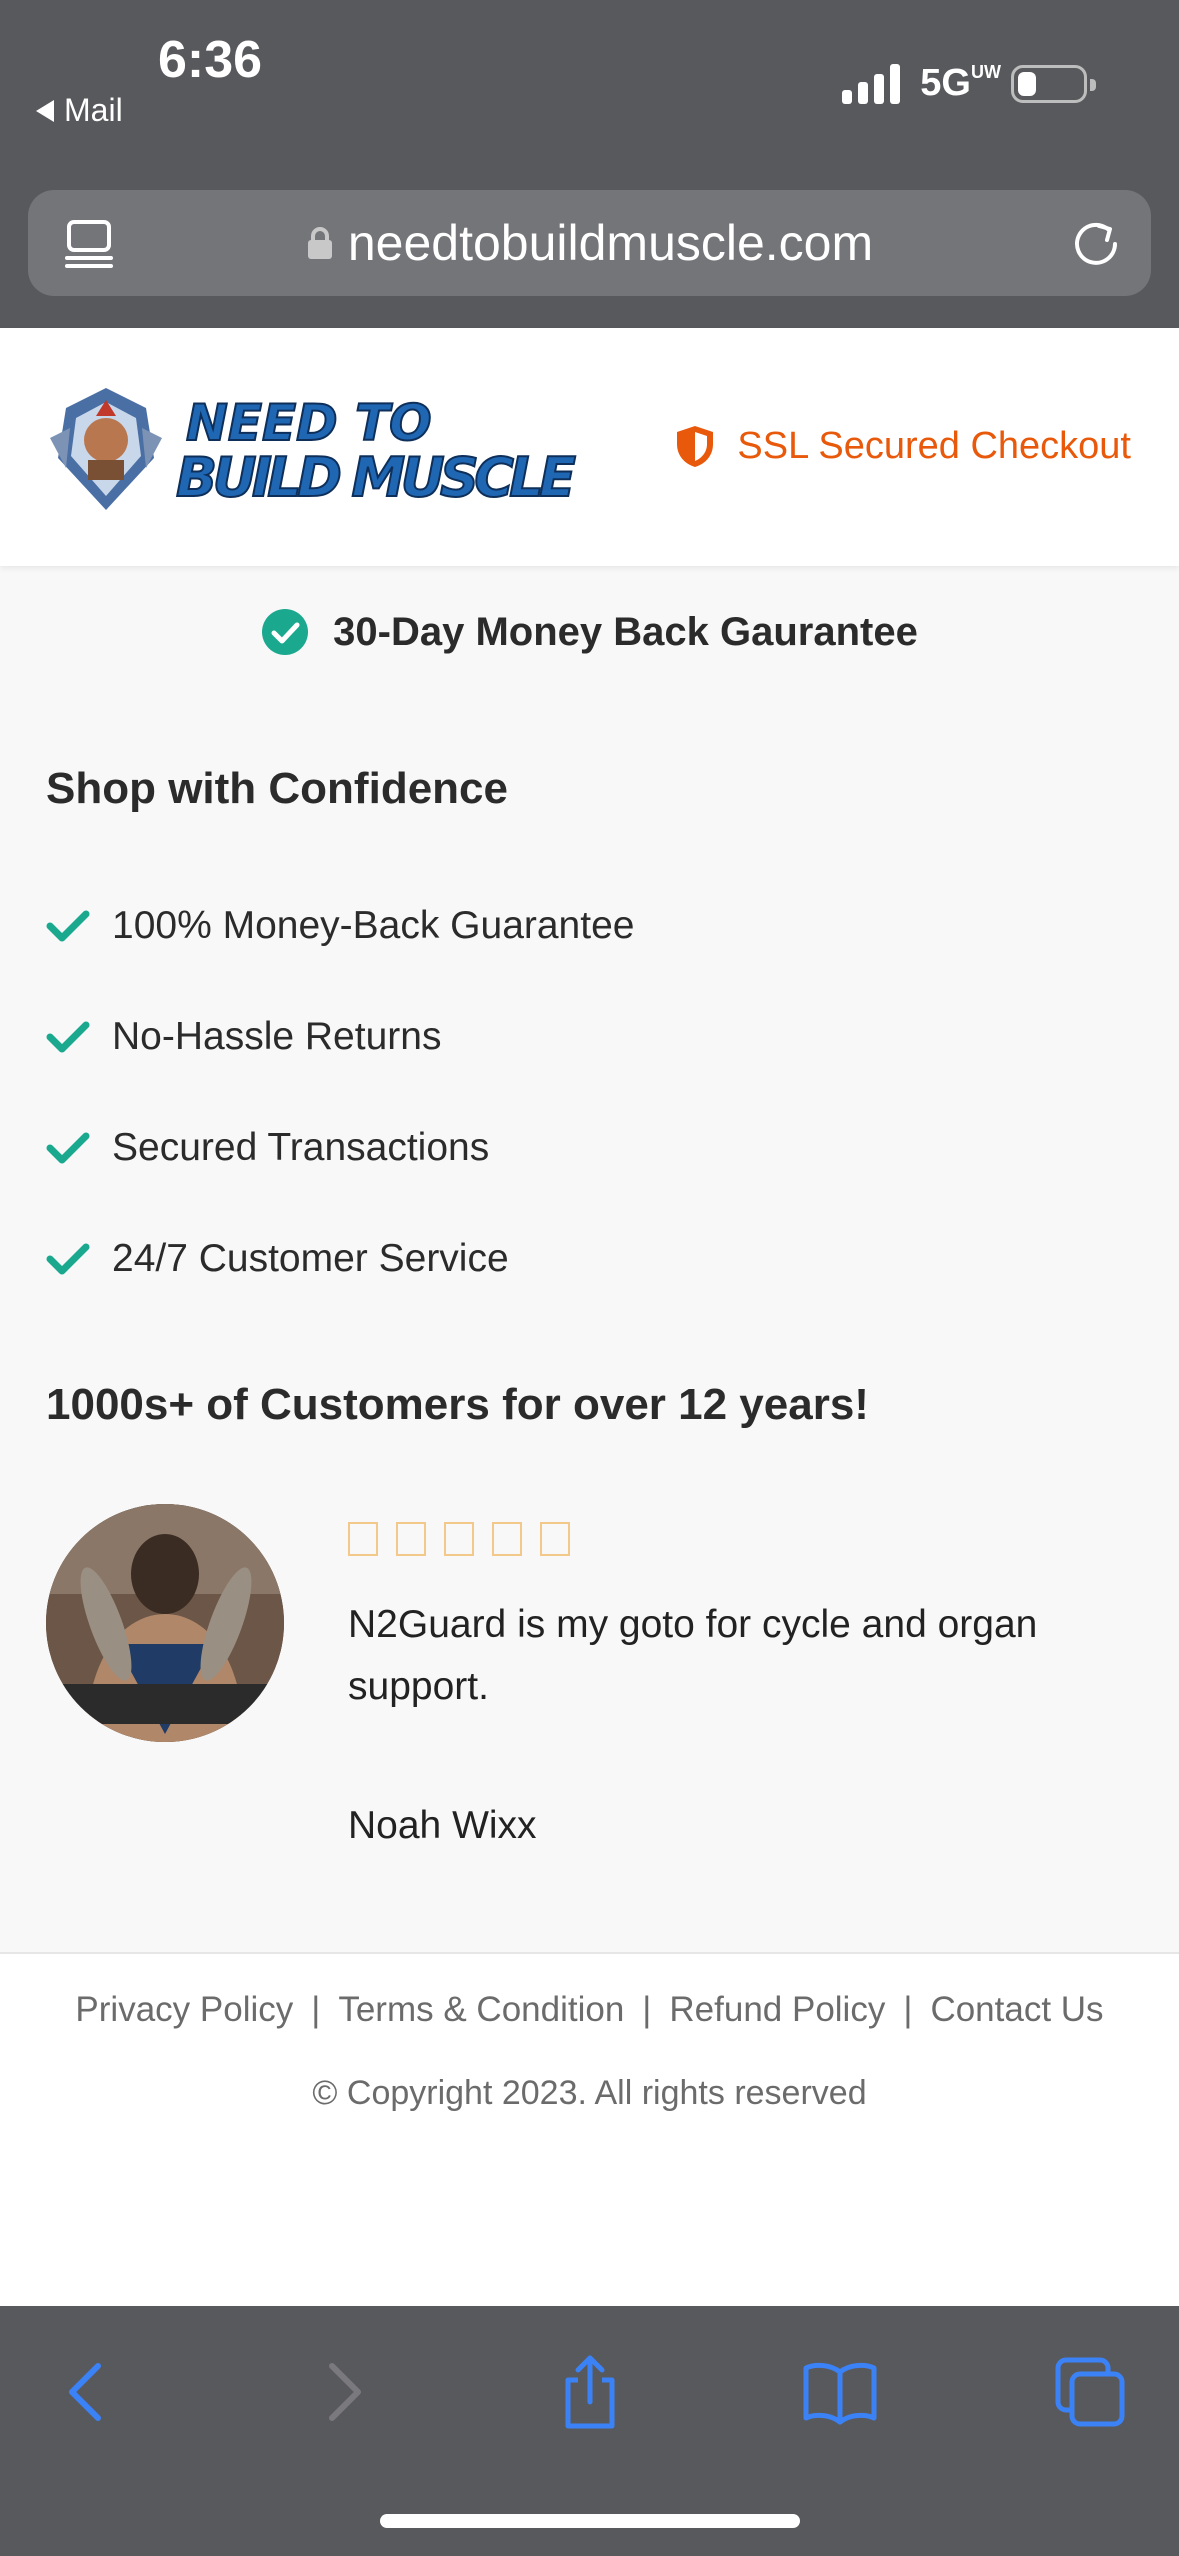 The image size is (1179, 2556). Describe the element at coordinates (301, 1147) in the screenshot. I see `list-item-label: Secured Transactions` at that location.